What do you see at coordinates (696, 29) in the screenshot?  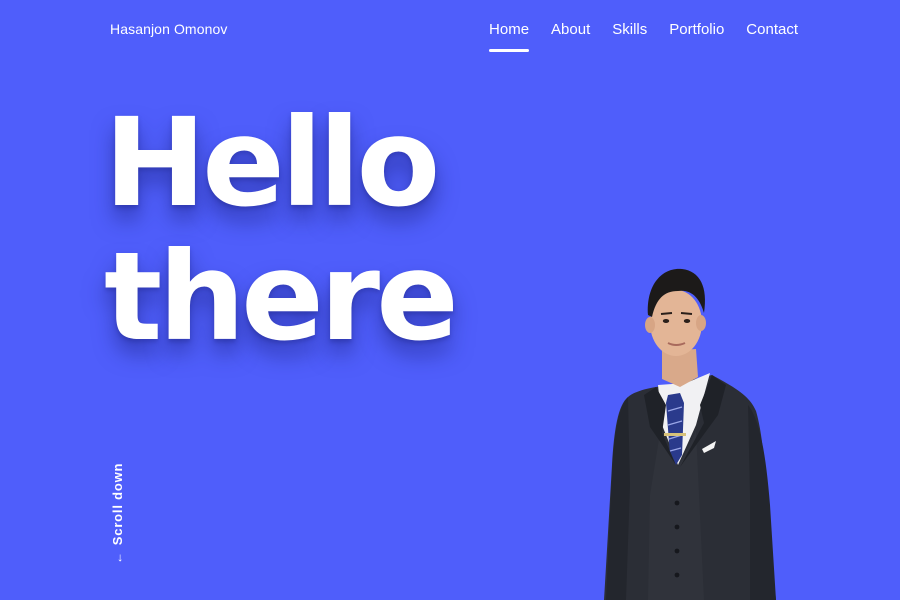 I see `nav-link-portfolio: Portfolio` at bounding box center [696, 29].